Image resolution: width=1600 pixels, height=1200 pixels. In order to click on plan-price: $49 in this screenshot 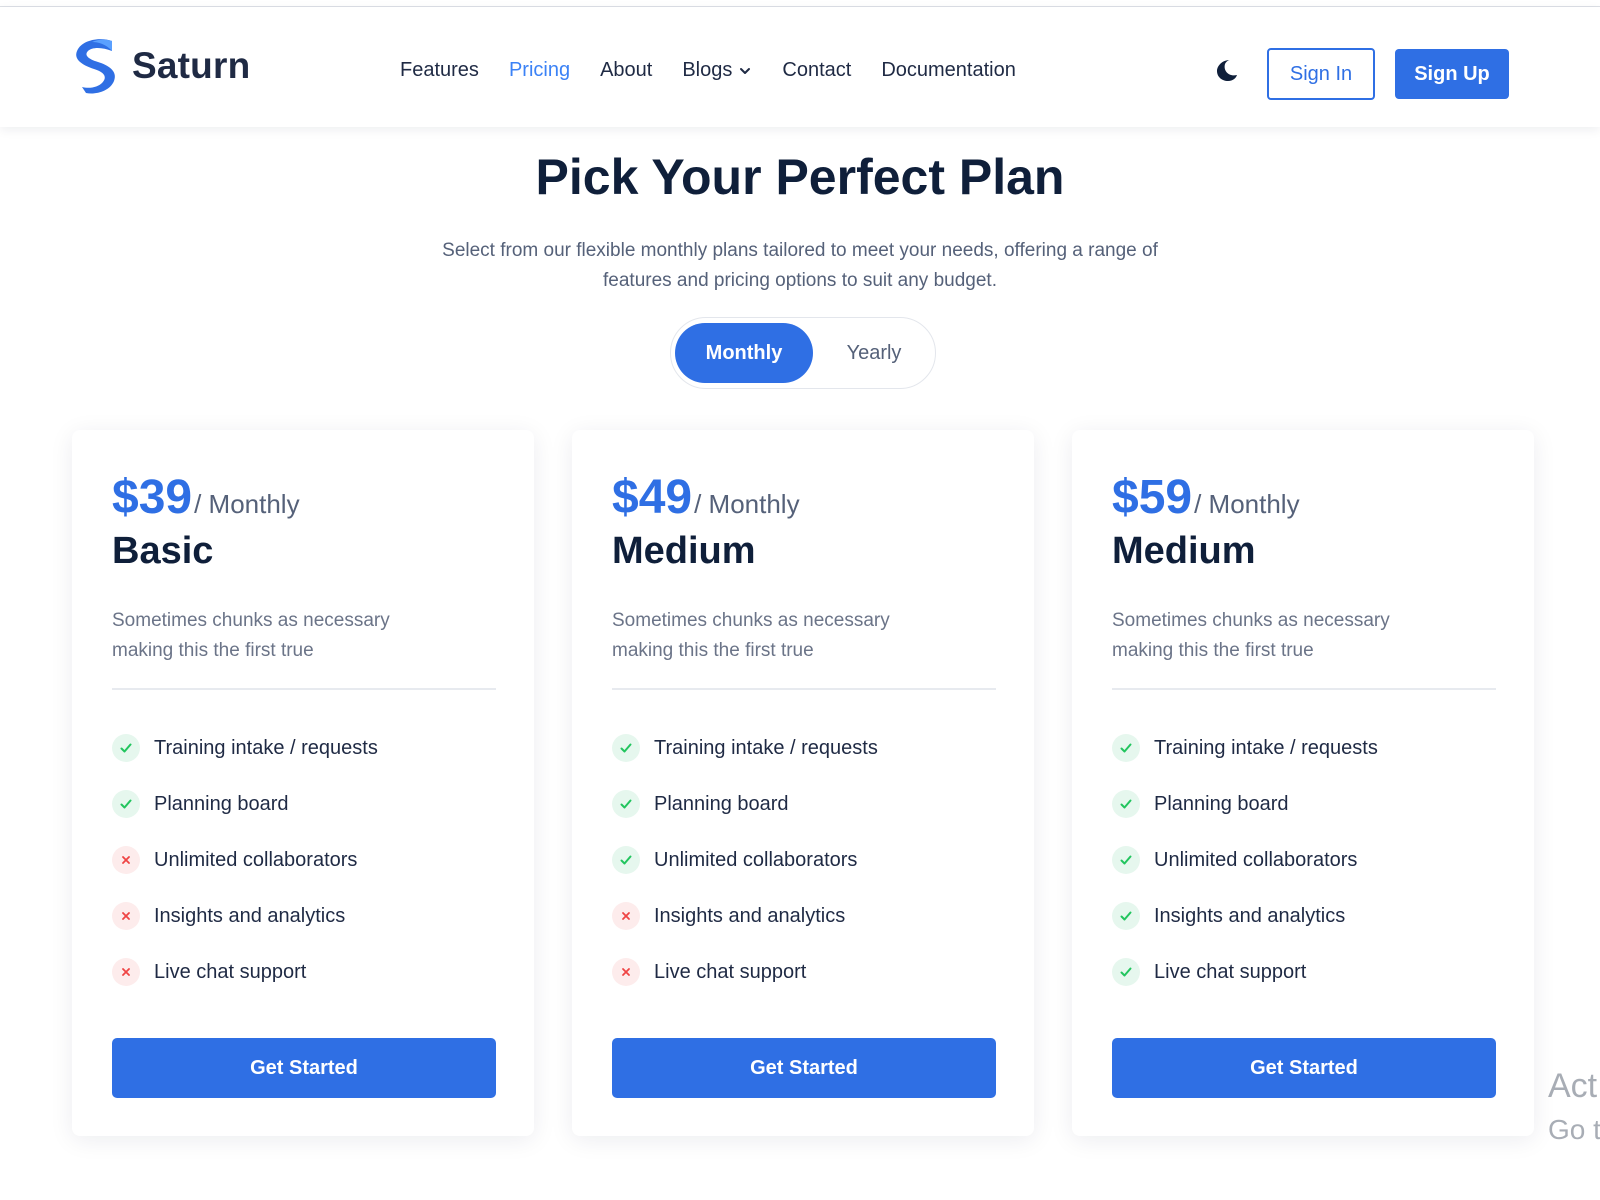, I will do `click(652, 497)`.